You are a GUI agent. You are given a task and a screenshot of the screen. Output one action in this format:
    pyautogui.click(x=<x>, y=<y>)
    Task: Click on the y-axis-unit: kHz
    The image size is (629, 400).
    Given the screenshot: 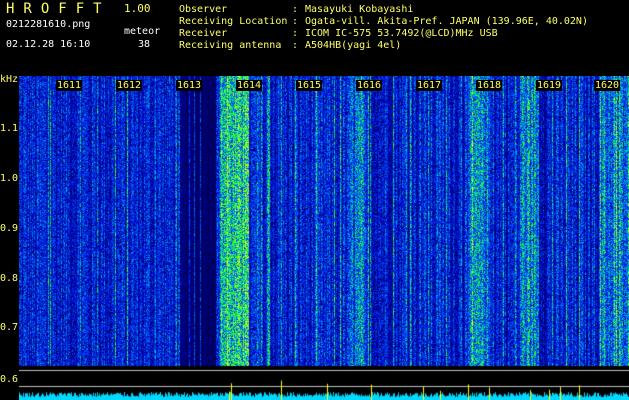 What is the action you would take?
    pyautogui.click(x=9, y=79)
    